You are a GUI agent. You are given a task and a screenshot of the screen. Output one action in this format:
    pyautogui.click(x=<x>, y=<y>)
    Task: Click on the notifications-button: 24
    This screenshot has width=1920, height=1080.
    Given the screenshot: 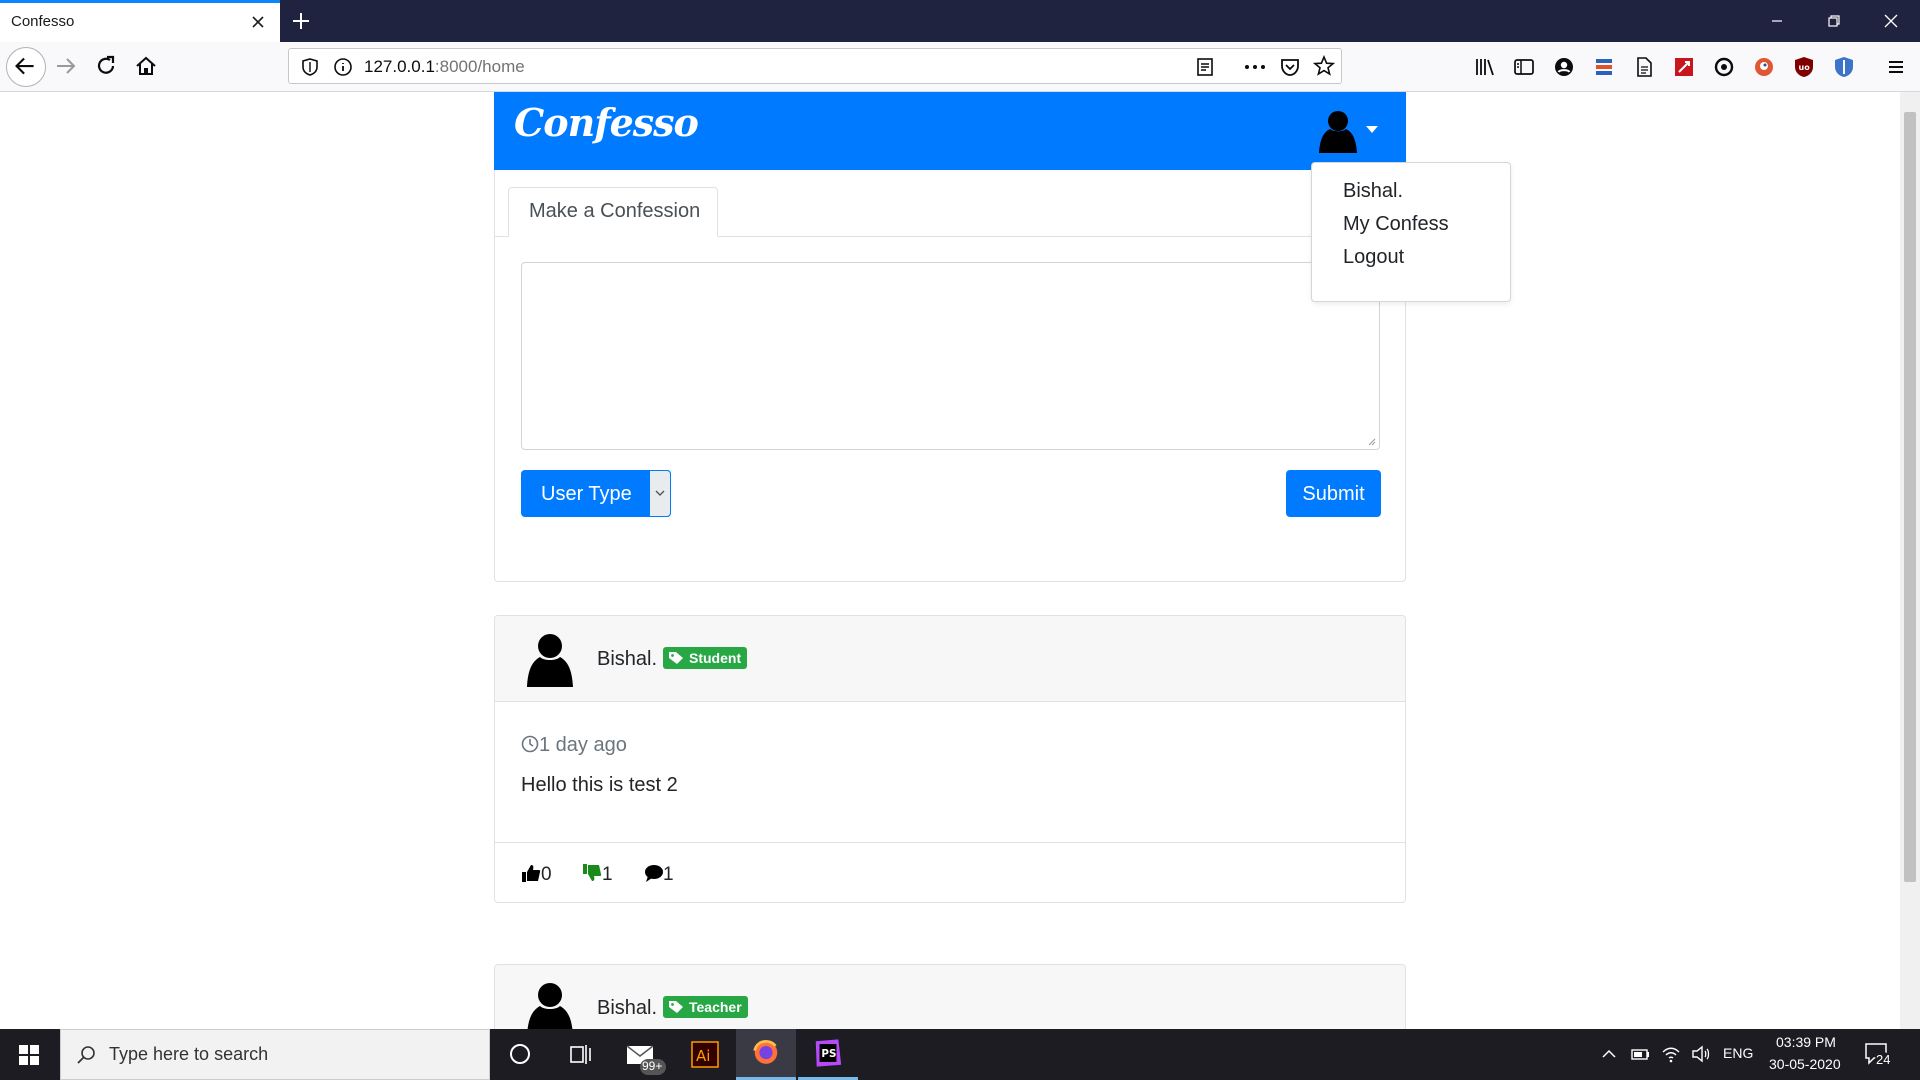 What is the action you would take?
    pyautogui.click(x=1877, y=1054)
    